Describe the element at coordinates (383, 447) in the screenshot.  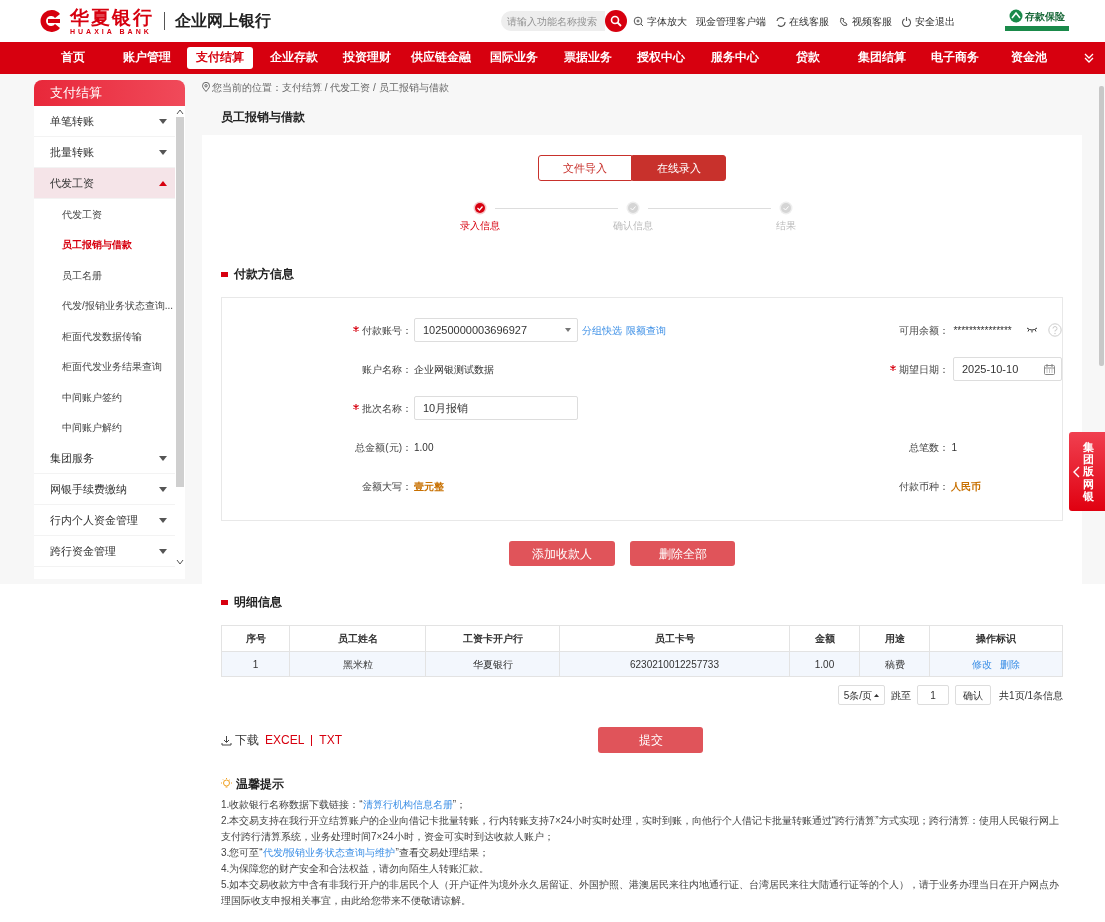
I see `field-label: 总金额(元)：` at that location.